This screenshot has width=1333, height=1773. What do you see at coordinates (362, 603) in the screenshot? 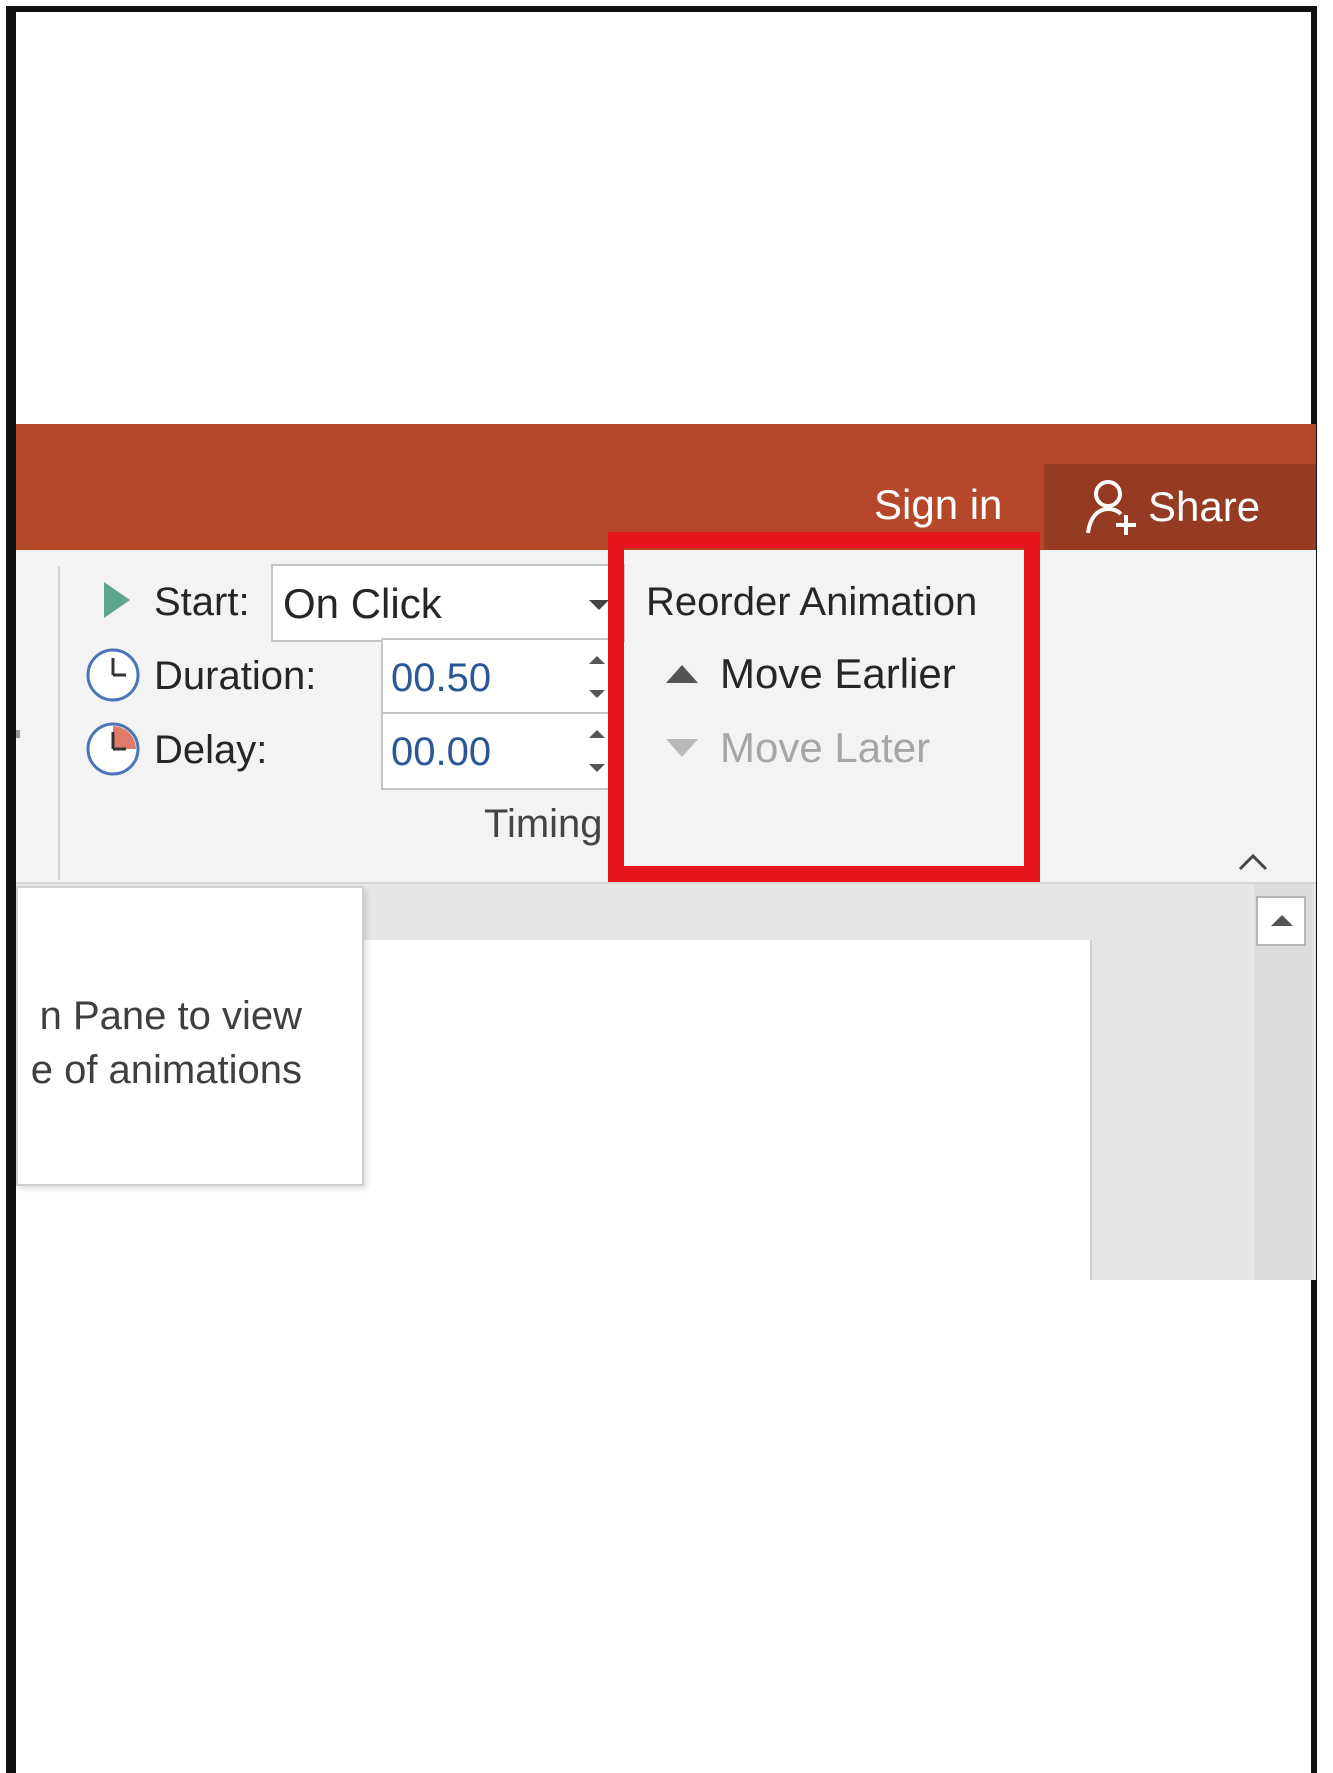
I see `start-value: On Click` at bounding box center [362, 603].